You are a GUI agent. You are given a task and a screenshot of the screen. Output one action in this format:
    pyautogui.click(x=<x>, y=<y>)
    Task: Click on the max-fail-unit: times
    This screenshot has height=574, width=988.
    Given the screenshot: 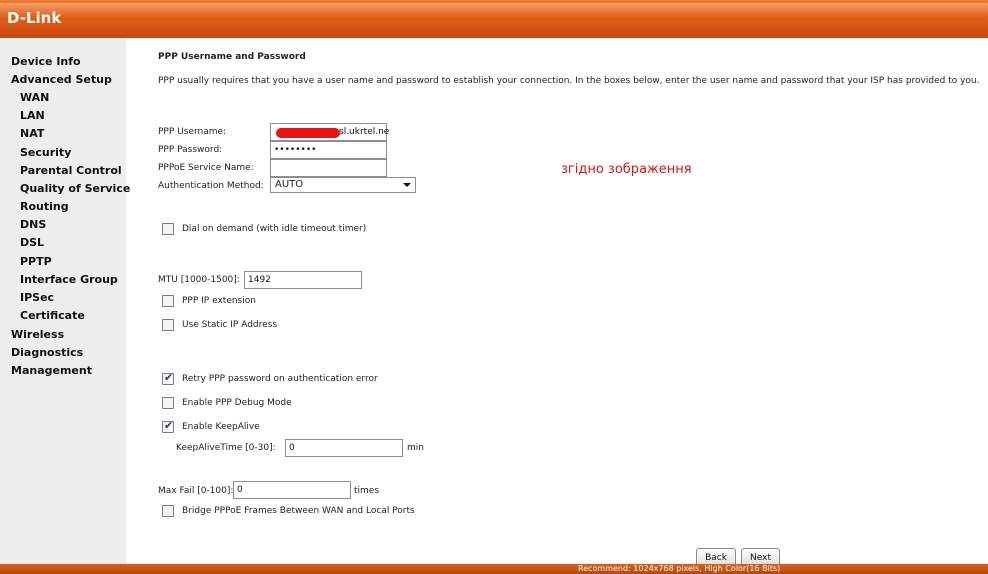 What is the action you would take?
    pyautogui.click(x=367, y=491)
    